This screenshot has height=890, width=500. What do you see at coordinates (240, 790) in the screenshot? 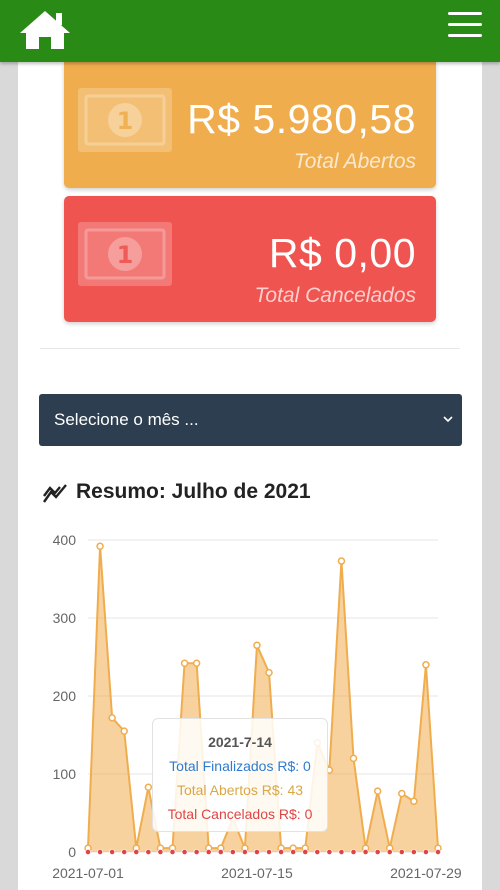
I see `tooltip-abertos: Total Abertos R$: 43` at bounding box center [240, 790].